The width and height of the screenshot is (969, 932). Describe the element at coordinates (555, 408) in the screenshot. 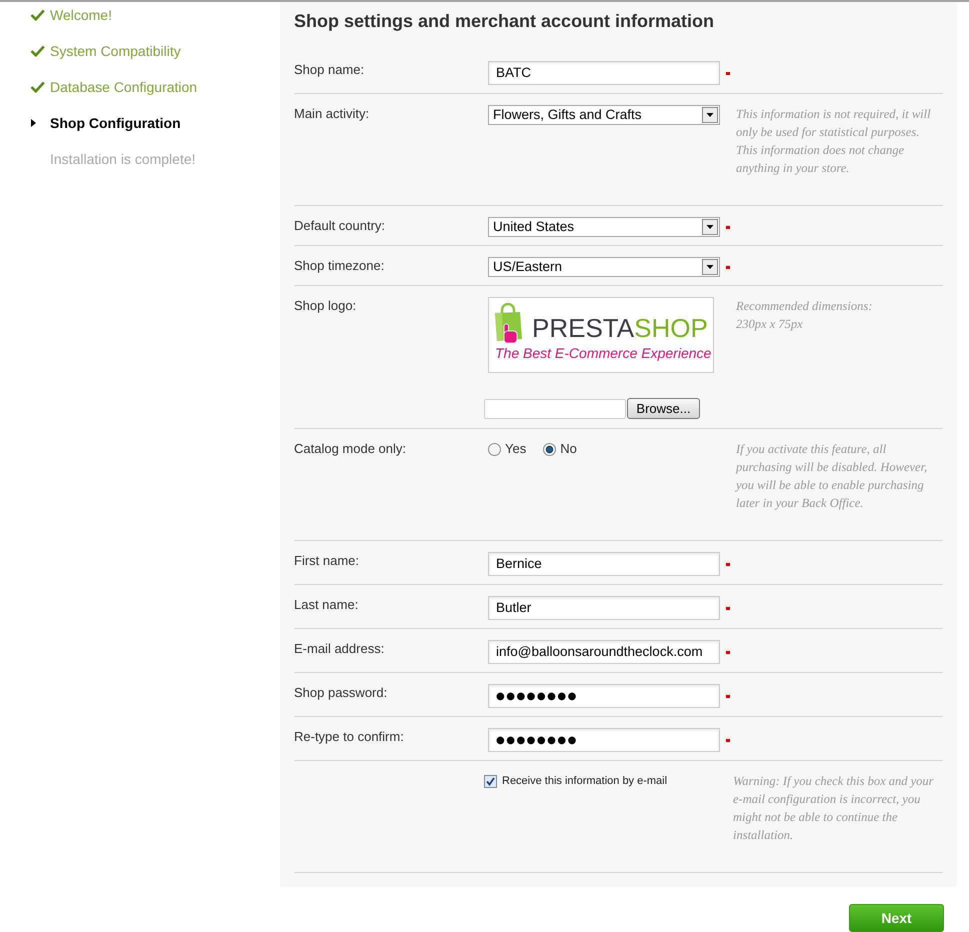

I see `file-path-field` at that location.